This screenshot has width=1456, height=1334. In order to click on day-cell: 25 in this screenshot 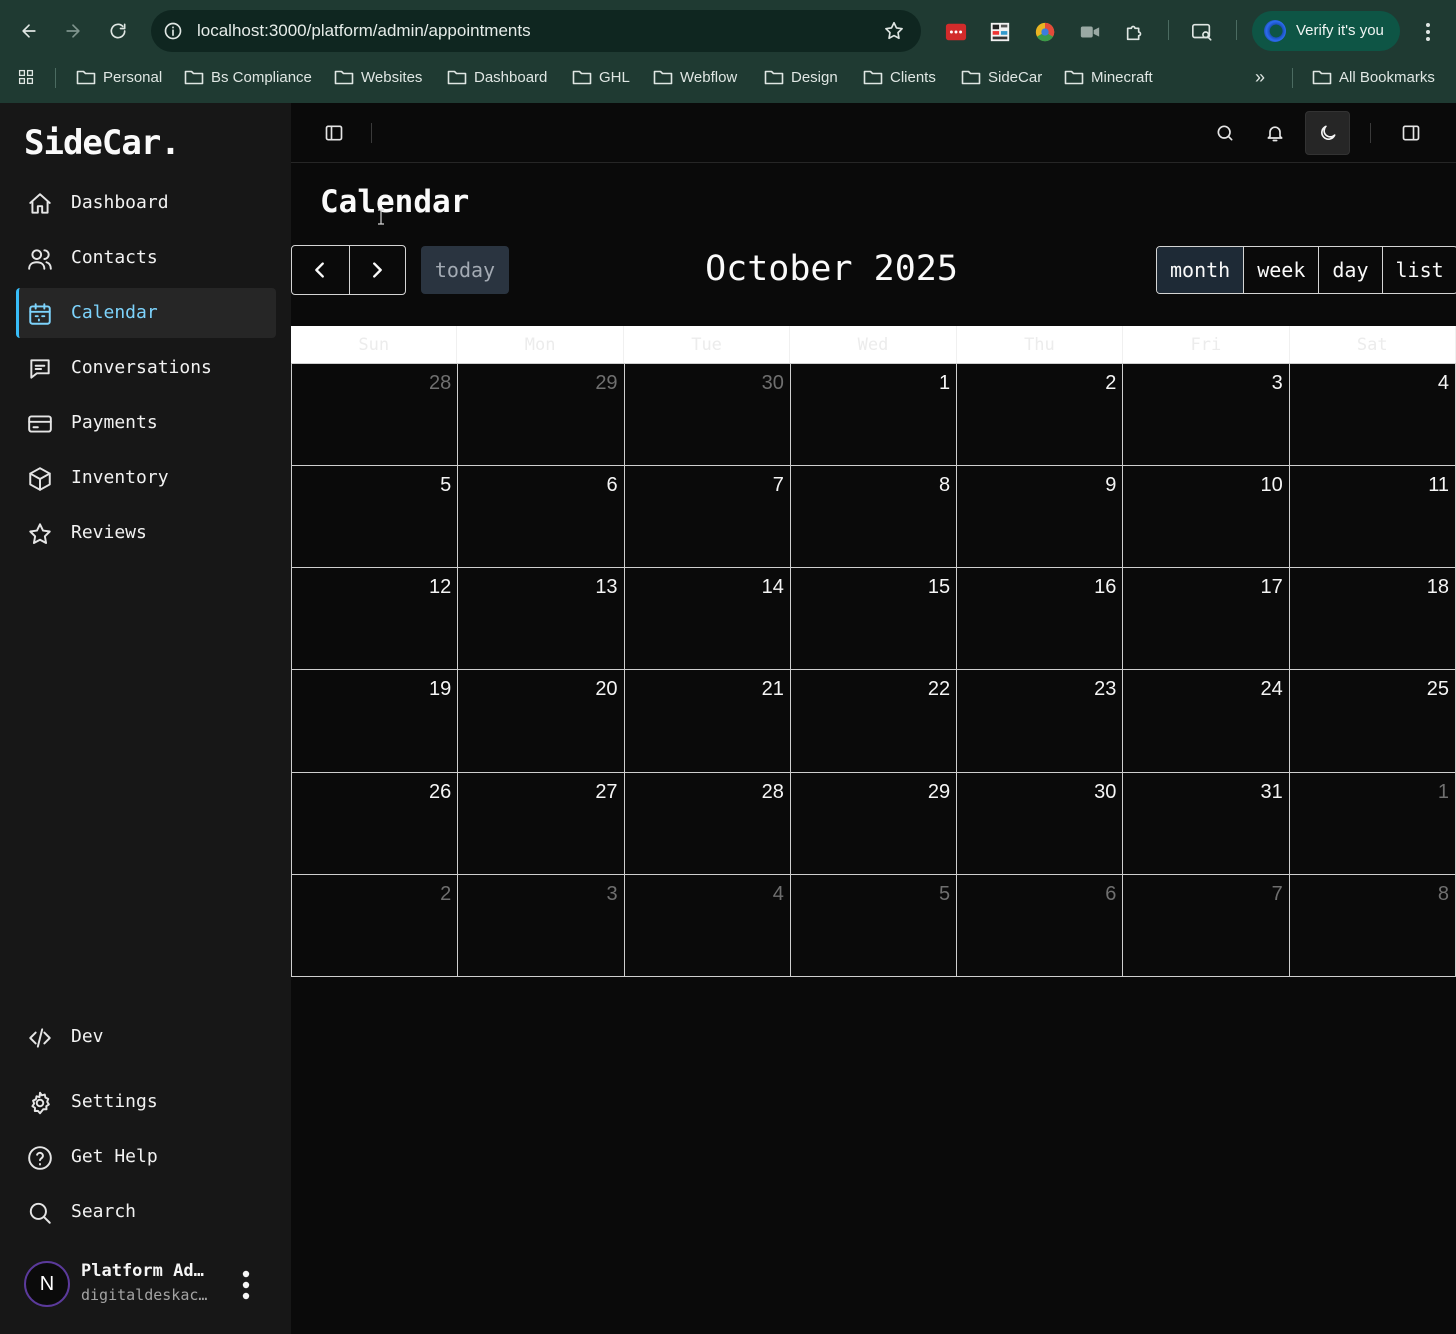, I will do `click(1372, 720)`.